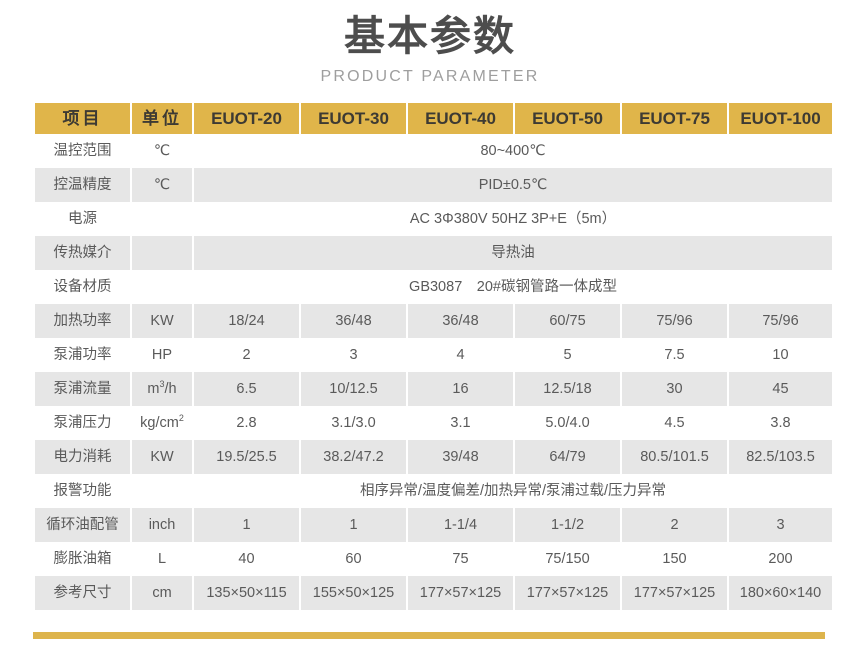 Image resolution: width=860 pixels, height=647 pixels. I want to click on row-value-cell: 10, so click(780, 355).